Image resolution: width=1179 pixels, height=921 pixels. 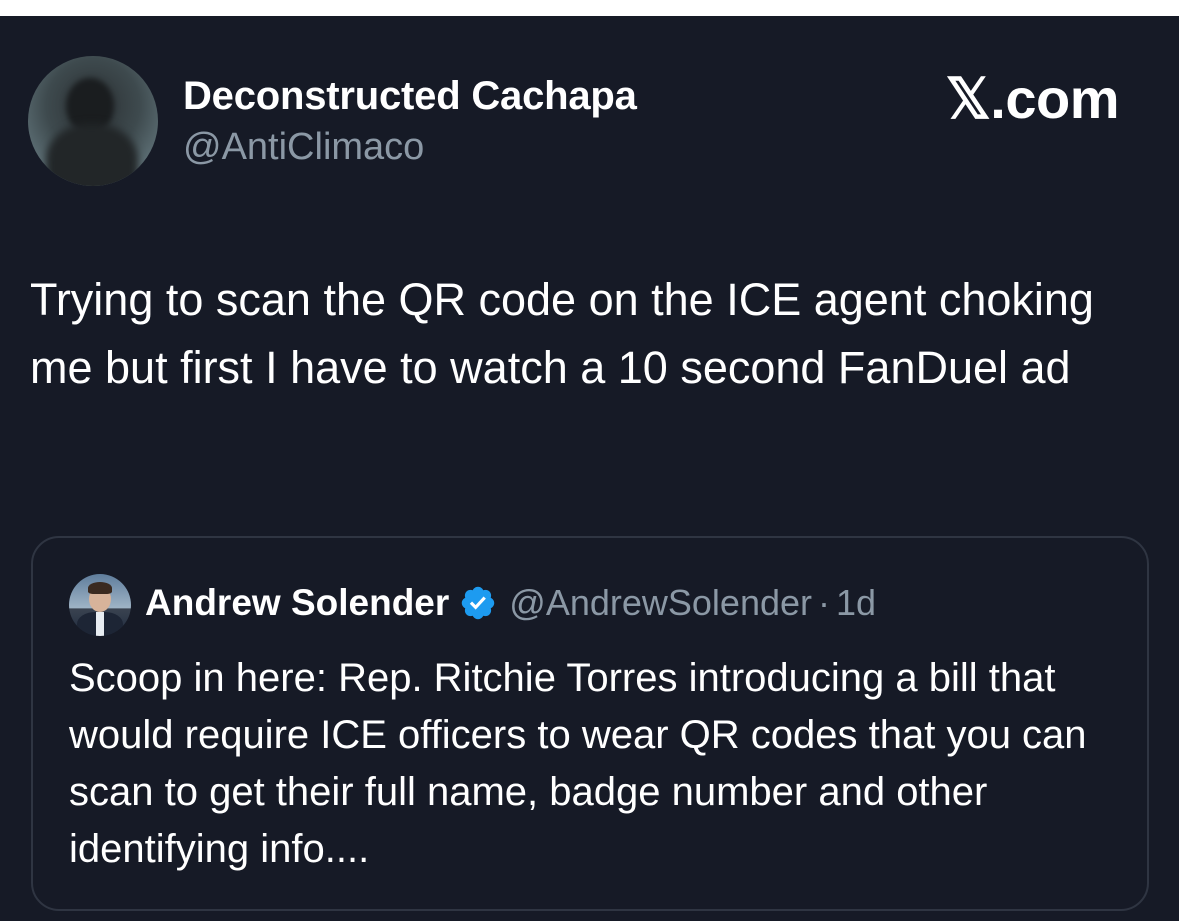 I want to click on verified-badge-icon, so click(x=478, y=603).